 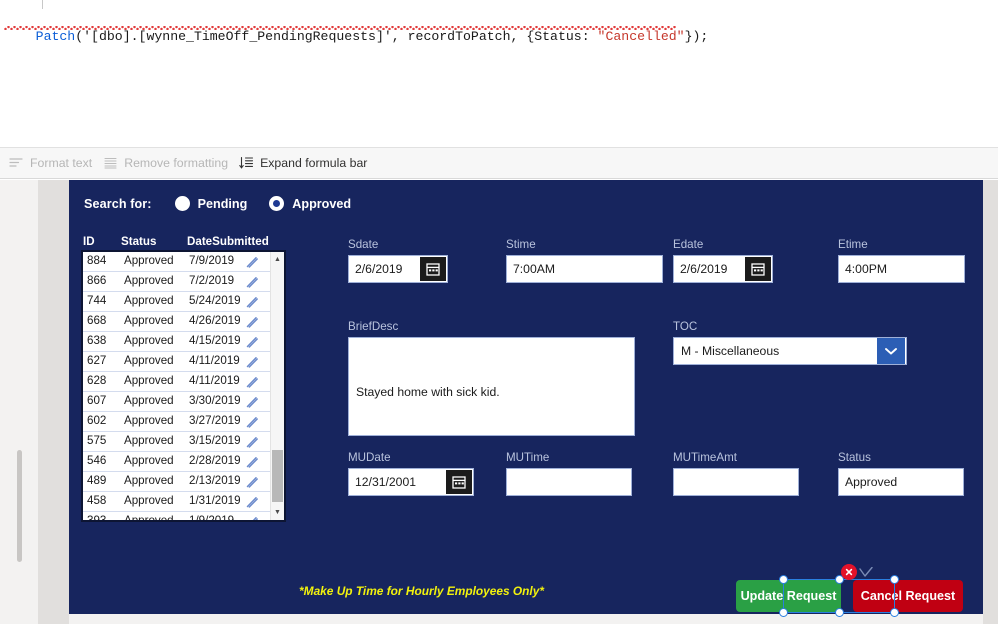 I want to click on gallery-cell-date: 5/24/2019, so click(x=215, y=300).